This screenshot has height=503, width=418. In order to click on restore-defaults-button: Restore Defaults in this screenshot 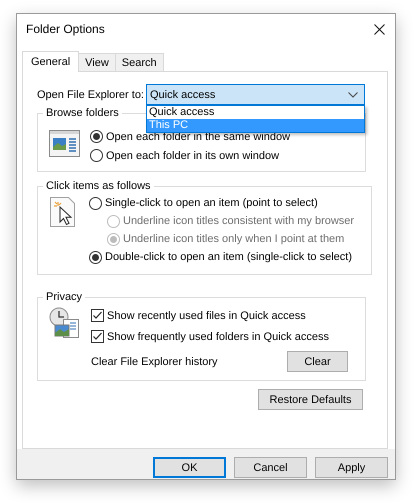, I will do `click(310, 399)`.